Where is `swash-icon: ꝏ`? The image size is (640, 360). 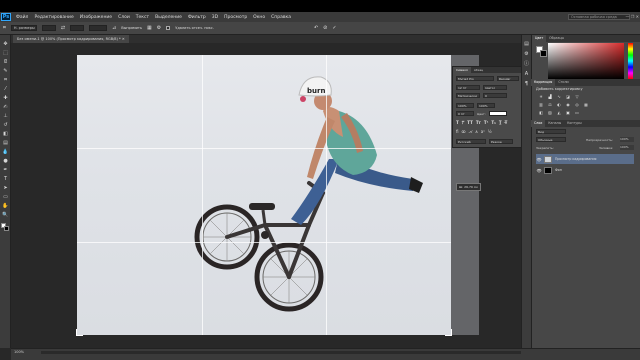
swash-icon: ꝏ is located at coordinates (464, 131).